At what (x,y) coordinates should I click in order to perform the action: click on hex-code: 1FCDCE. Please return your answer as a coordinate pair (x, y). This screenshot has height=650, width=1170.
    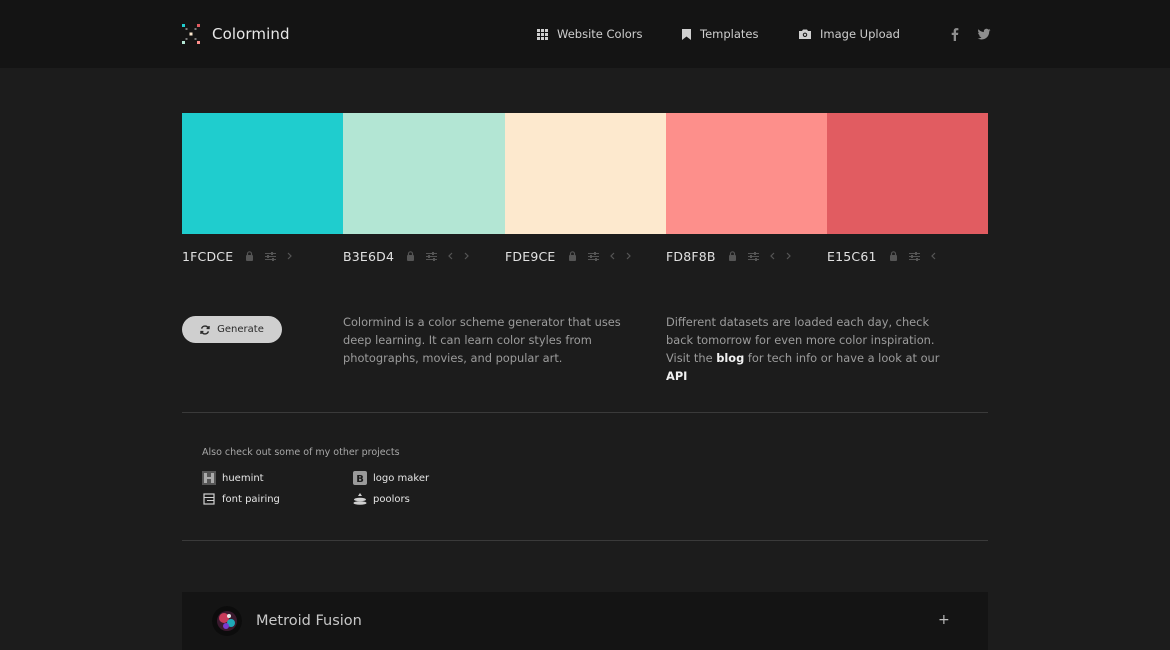
    Looking at the image, I should click on (207, 256).